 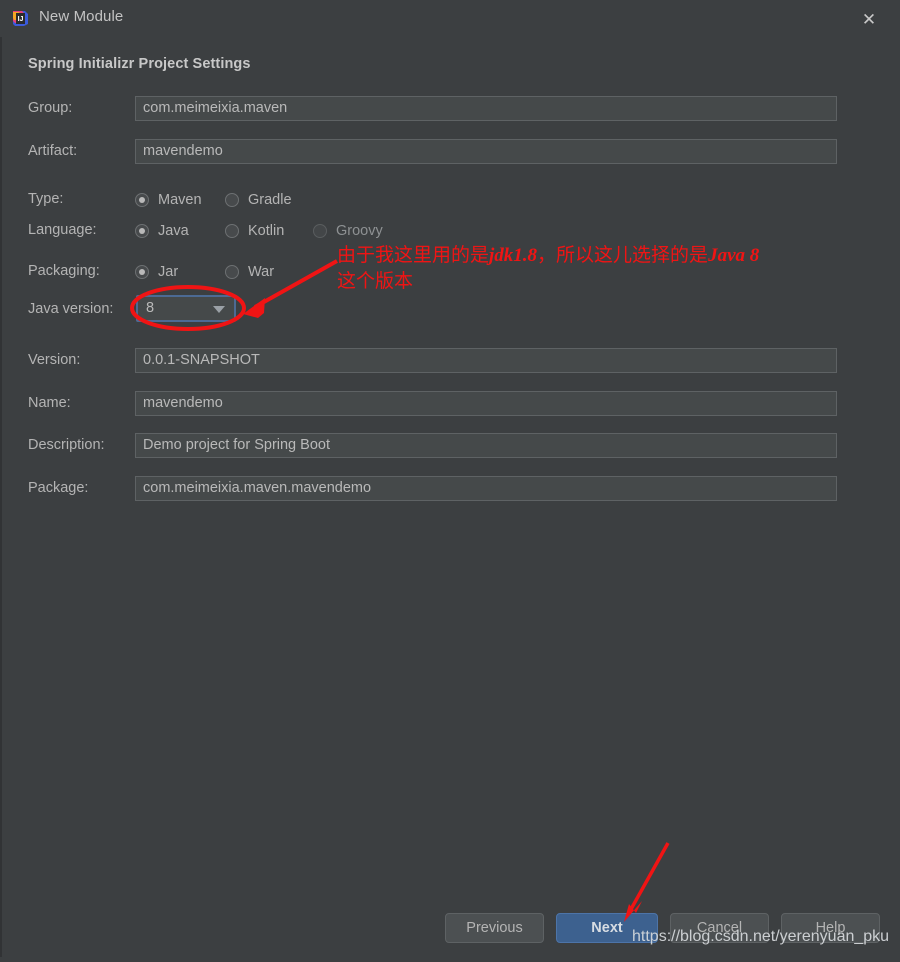 I want to click on radio-label: Java, so click(x=173, y=231).